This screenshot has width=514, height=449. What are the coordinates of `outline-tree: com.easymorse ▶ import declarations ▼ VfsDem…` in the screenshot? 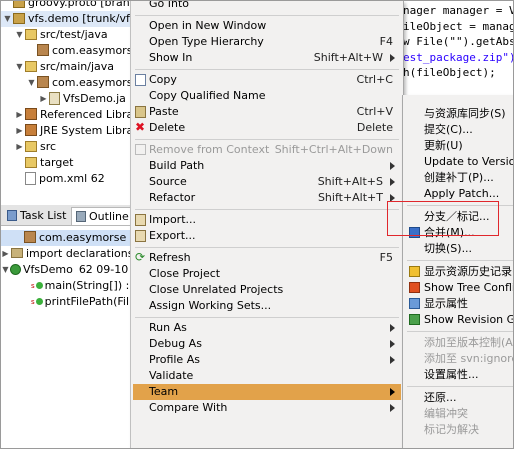 It's located at (67, 337).